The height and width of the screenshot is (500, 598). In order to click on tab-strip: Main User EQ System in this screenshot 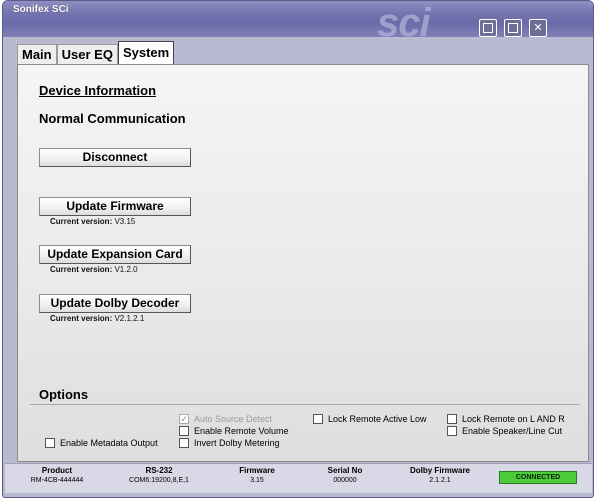, I will do `click(96, 53)`.